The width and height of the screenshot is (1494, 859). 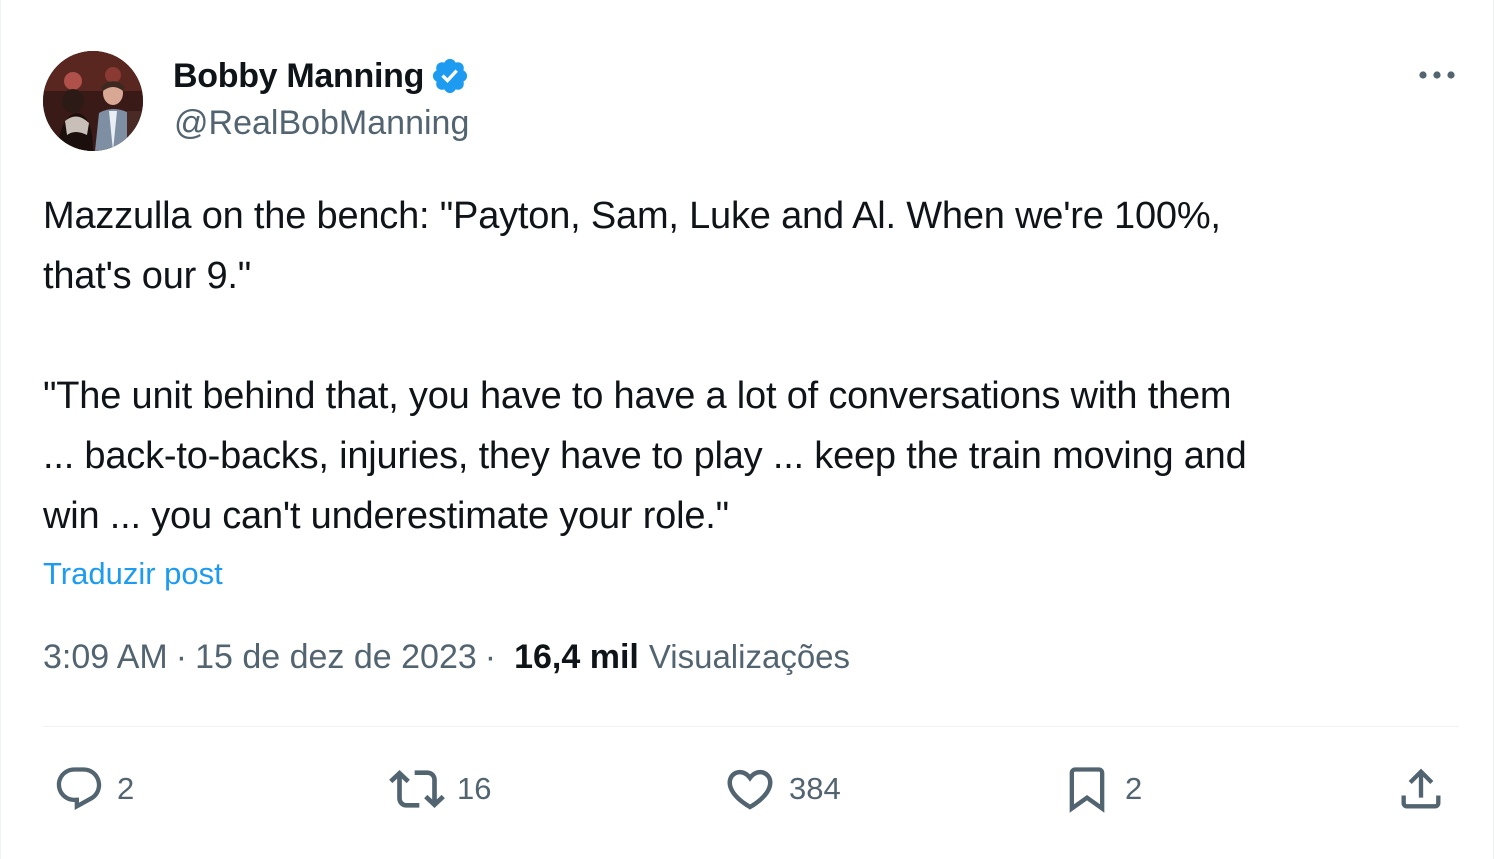 I want to click on share-icon, so click(x=1421, y=789).